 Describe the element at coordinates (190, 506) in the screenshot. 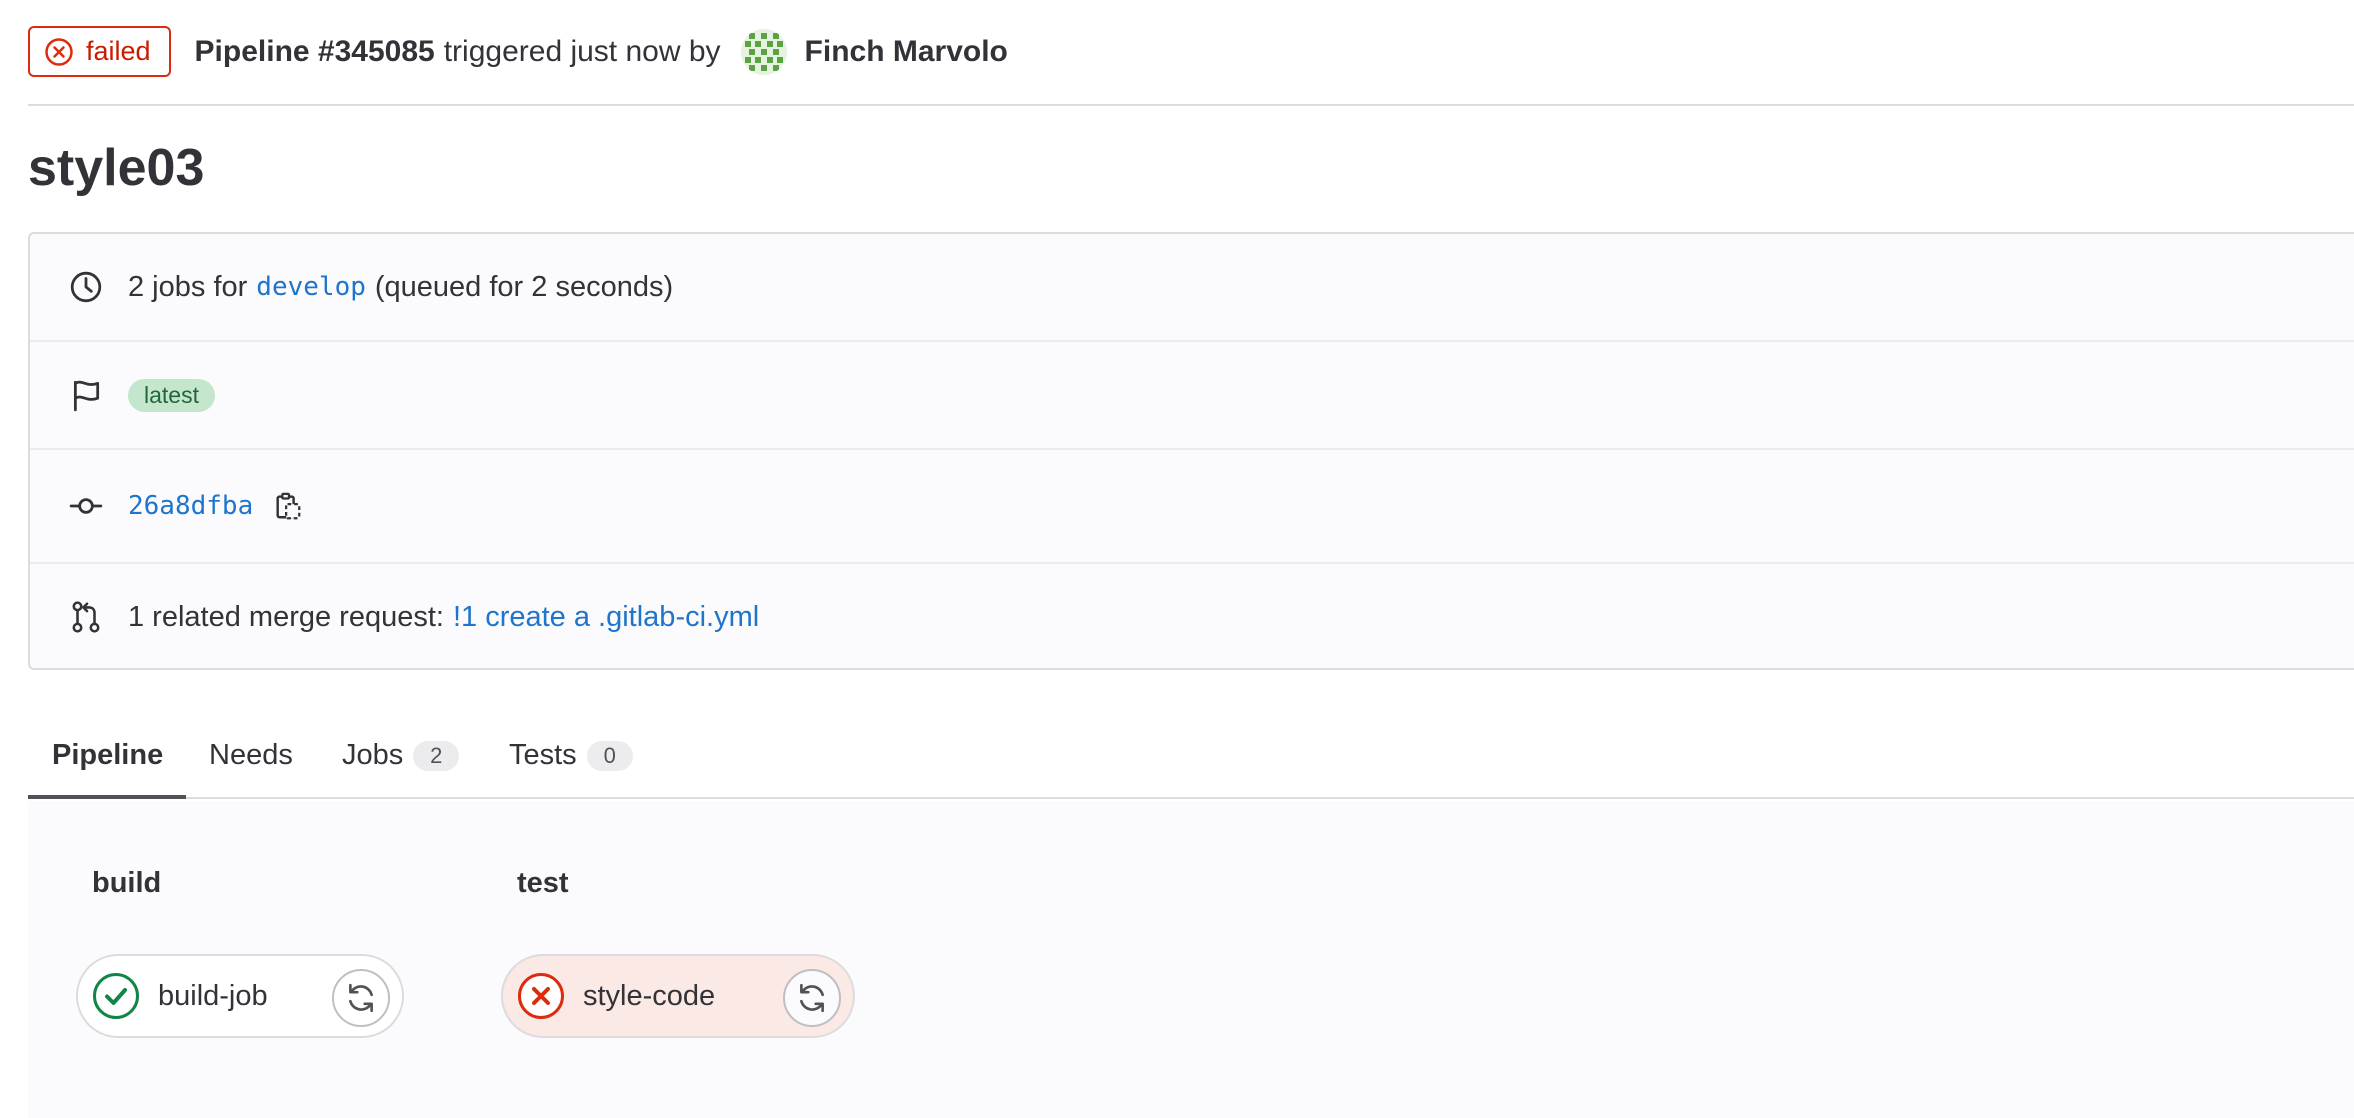

I see `commit-sha-link: 26a8dfba` at that location.